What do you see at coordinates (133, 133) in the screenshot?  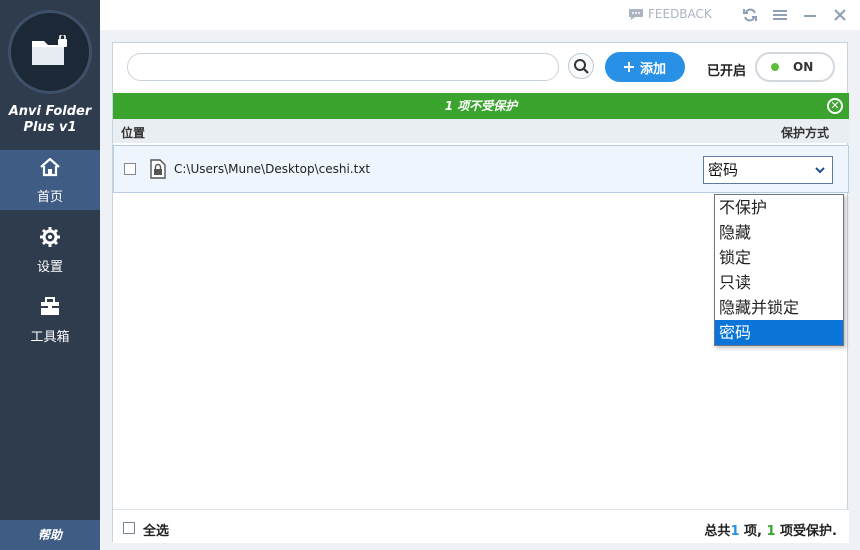 I see `column-location: 位置` at bounding box center [133, 133].